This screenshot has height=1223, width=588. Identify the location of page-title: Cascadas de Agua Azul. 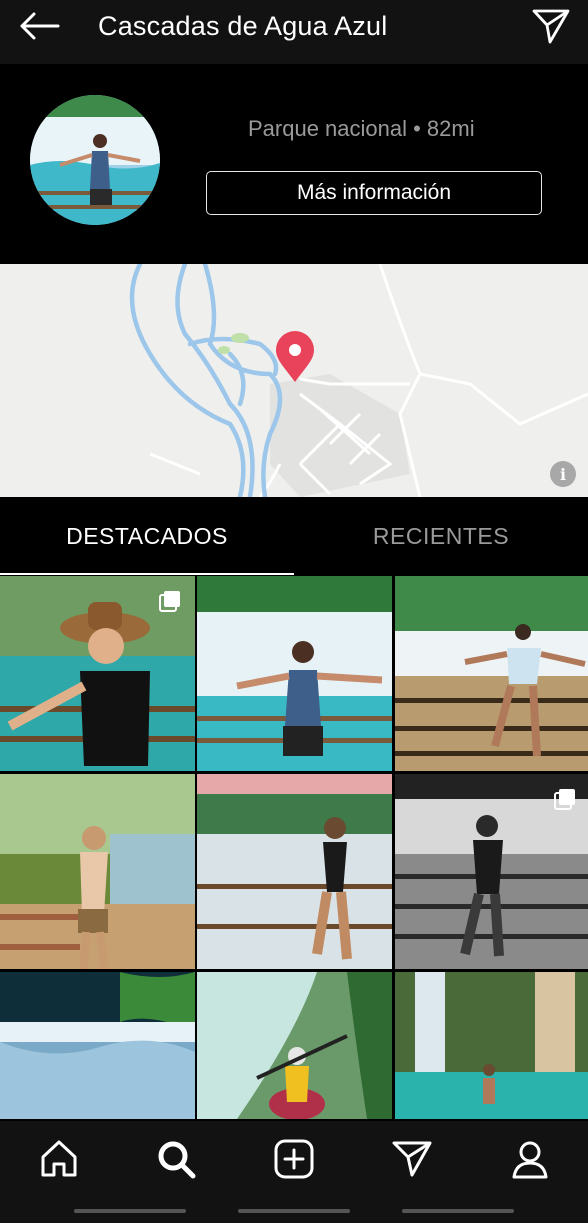
(243, 26).